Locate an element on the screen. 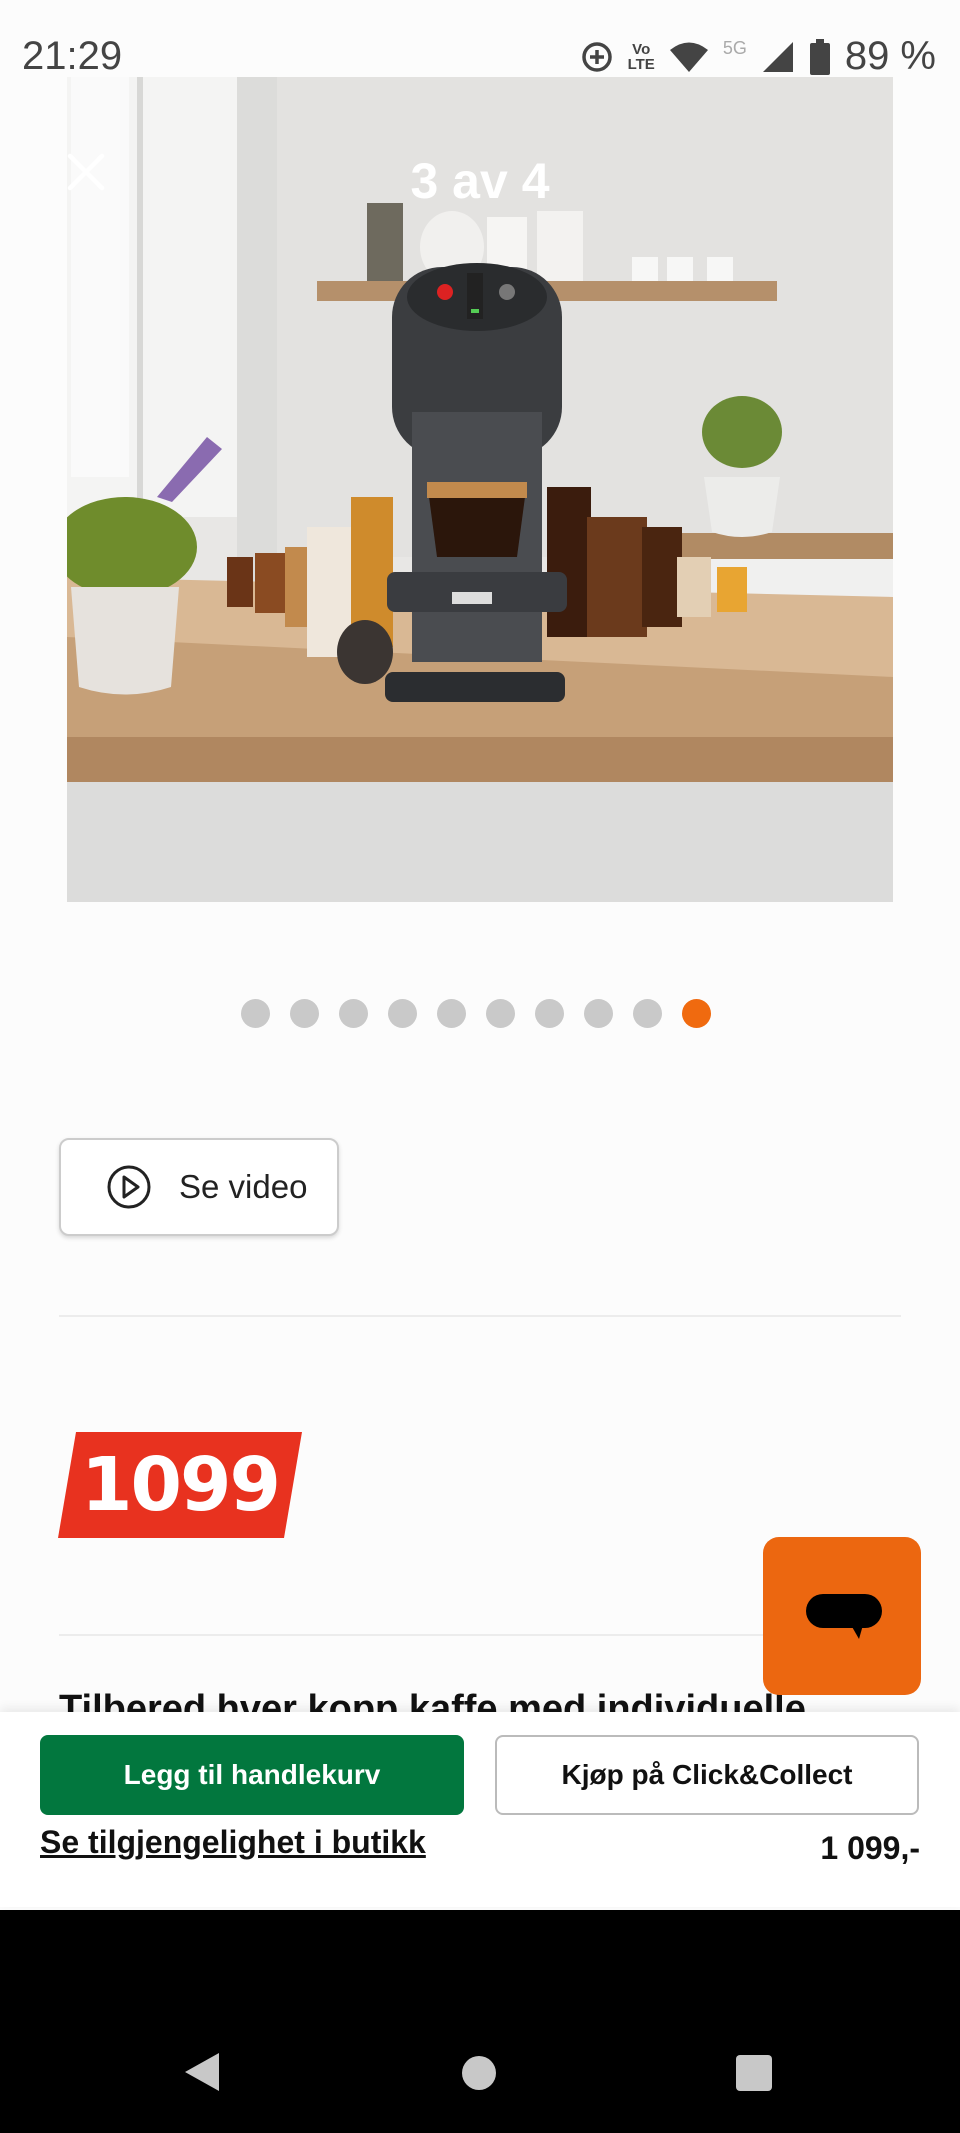 The image size is (960, 2133). volte-icon: Vo LTE is located at coordinates (641, 57).